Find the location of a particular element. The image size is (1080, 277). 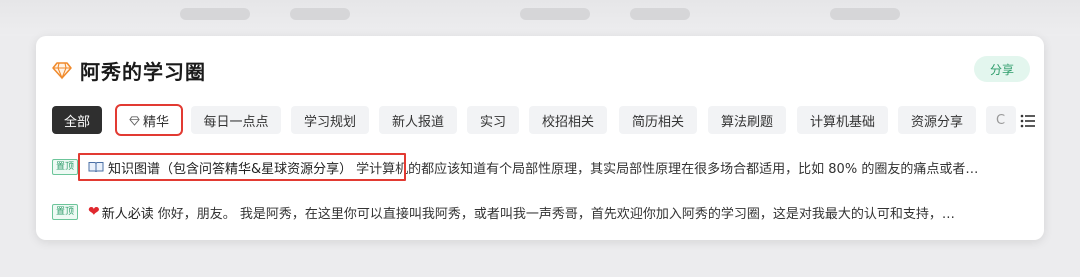

tab-study-plan: 学习规划 is located at coordinates (330, 120).